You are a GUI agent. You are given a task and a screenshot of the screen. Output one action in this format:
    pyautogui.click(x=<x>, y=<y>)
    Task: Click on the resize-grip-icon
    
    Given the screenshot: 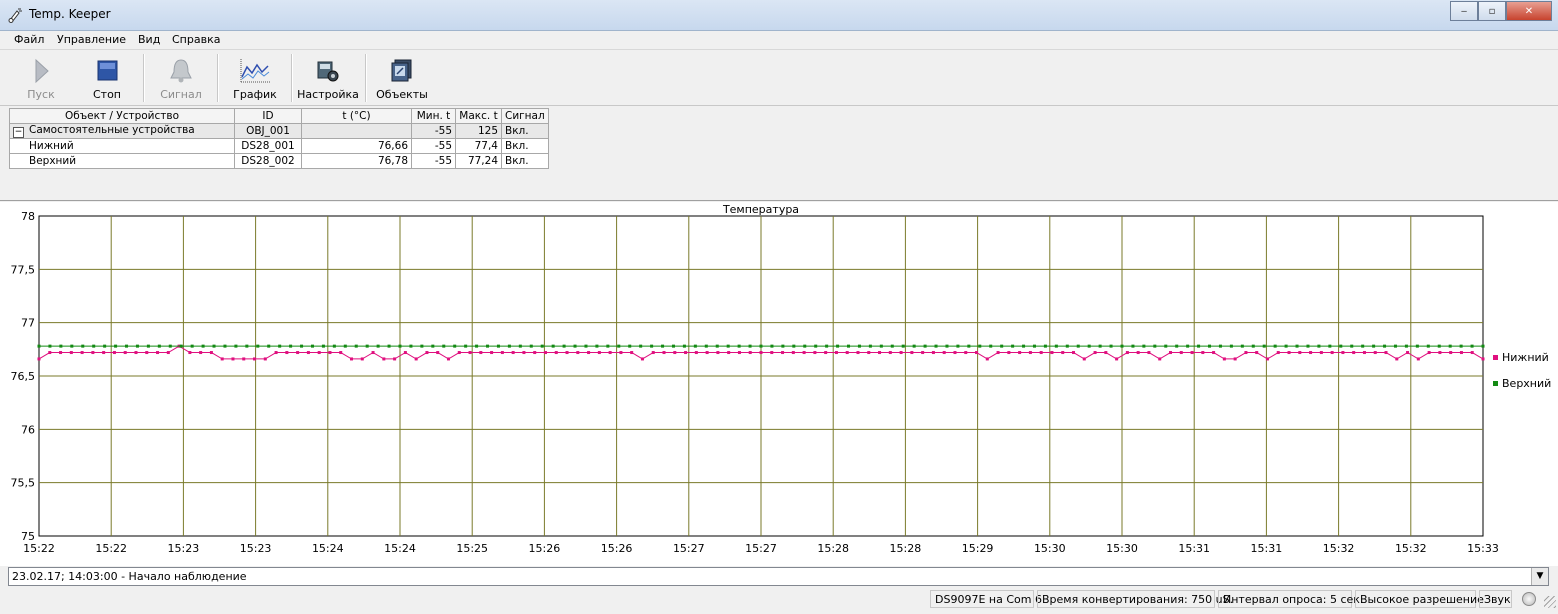 What is the action you would take?
    pyautogui.click(x=1550, y=602)
    